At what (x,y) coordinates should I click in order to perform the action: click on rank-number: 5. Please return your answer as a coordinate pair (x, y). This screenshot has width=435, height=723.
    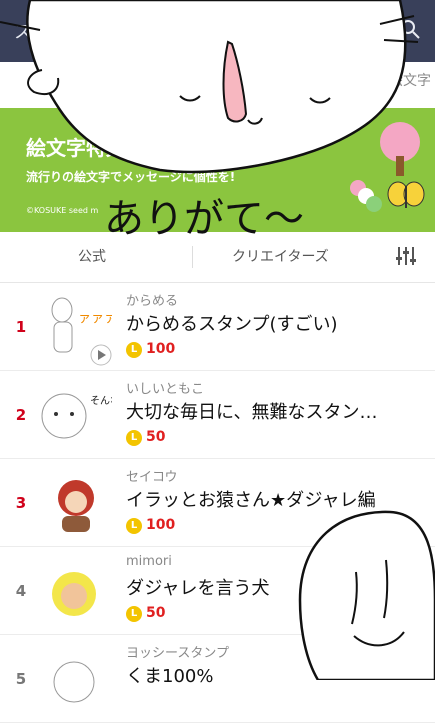
    Looking at the image, I should click on (21, 679).